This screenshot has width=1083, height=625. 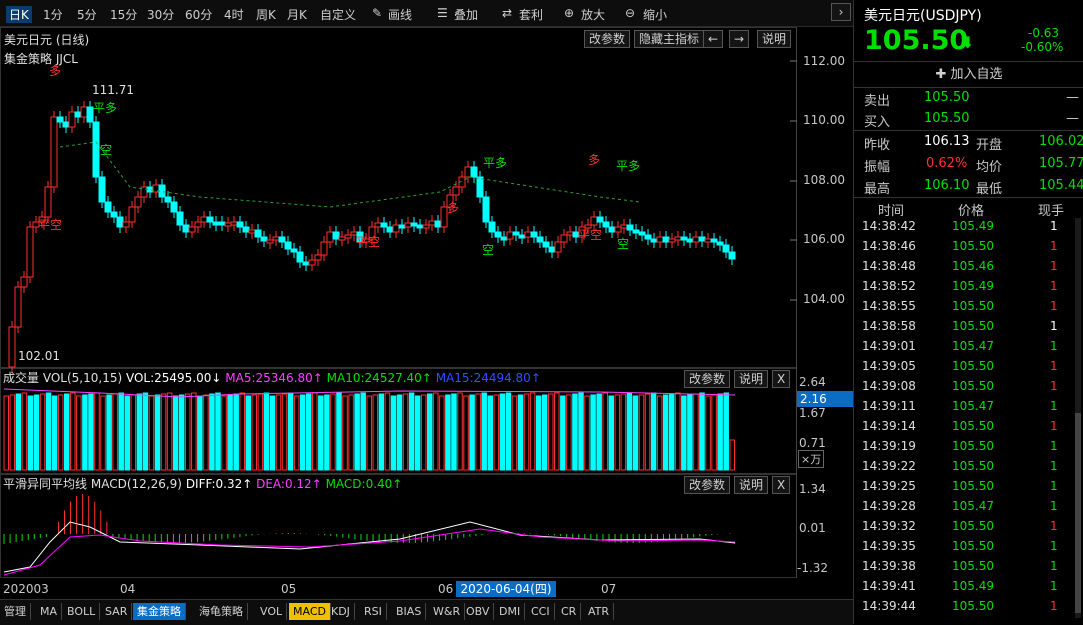 I want to click on zoom-out-icon: ⊖, so click(x=630, y=13).